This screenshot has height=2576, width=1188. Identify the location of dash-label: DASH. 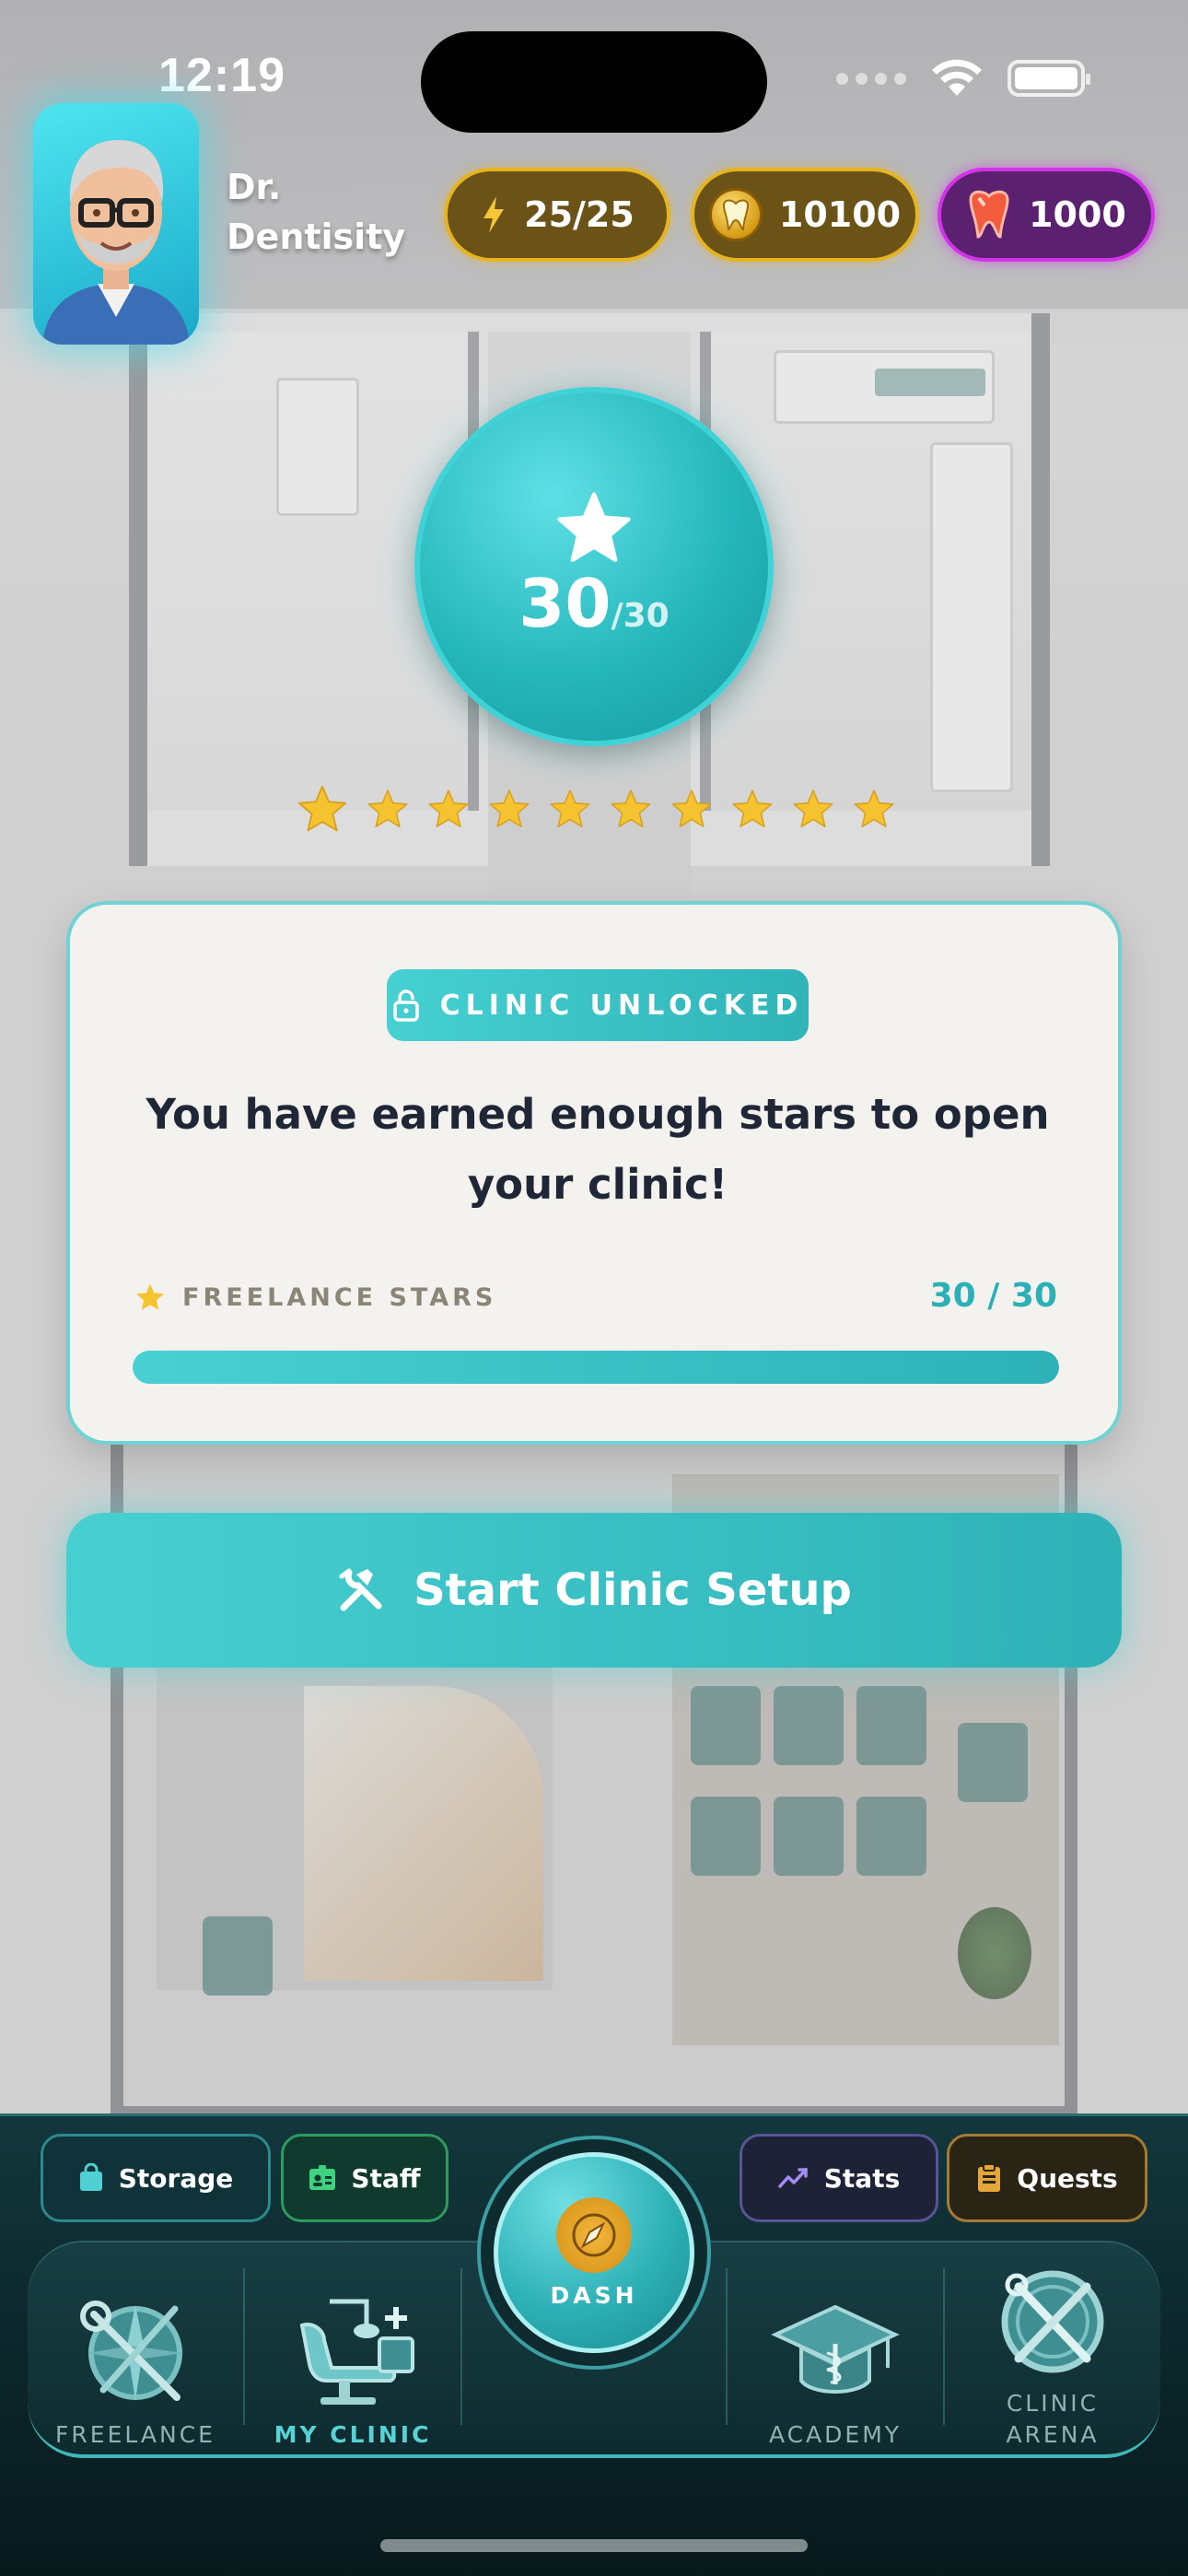
(594, 2295).